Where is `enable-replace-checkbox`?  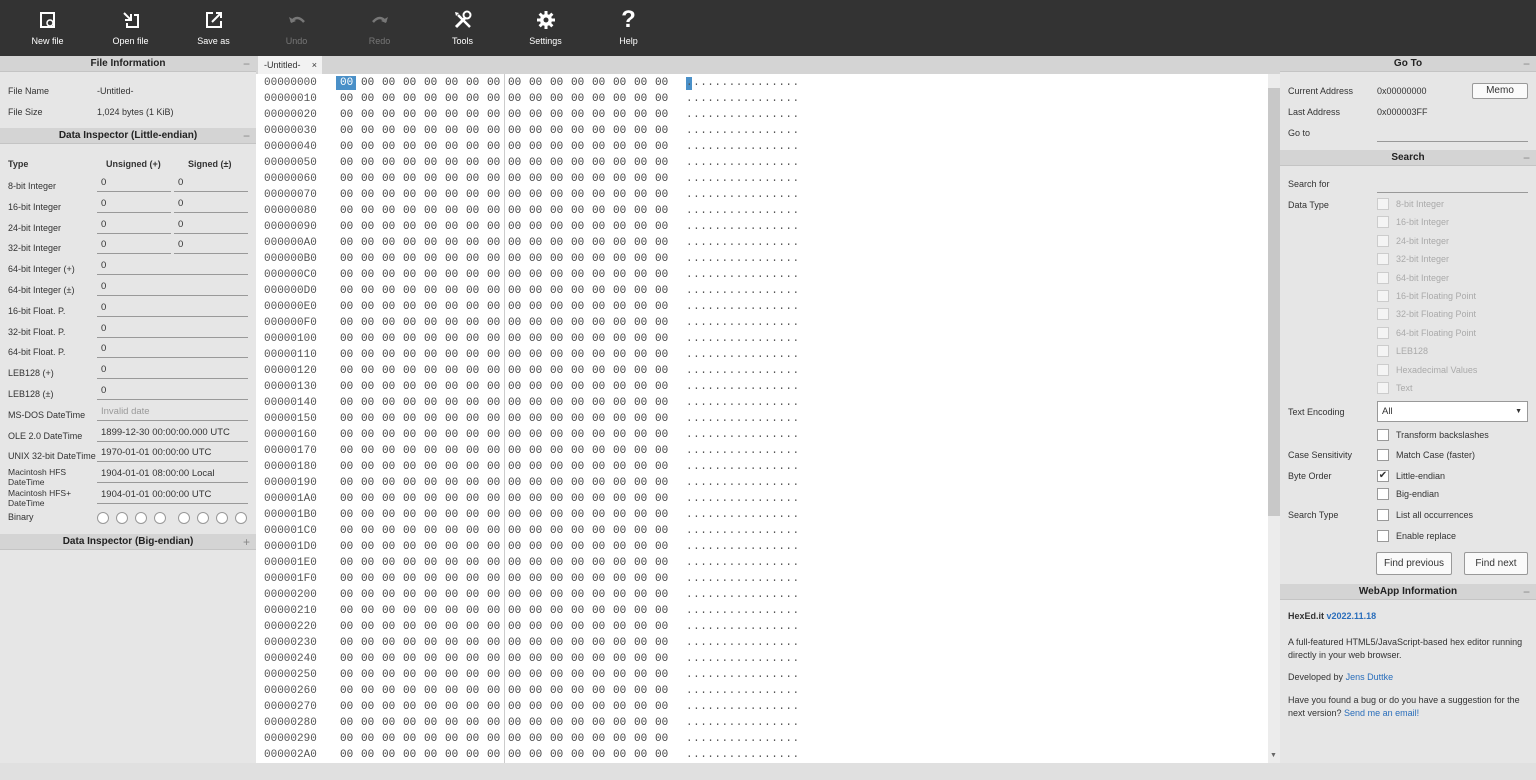
enable-replace-checkbox is located at coordinates (1383, 536).